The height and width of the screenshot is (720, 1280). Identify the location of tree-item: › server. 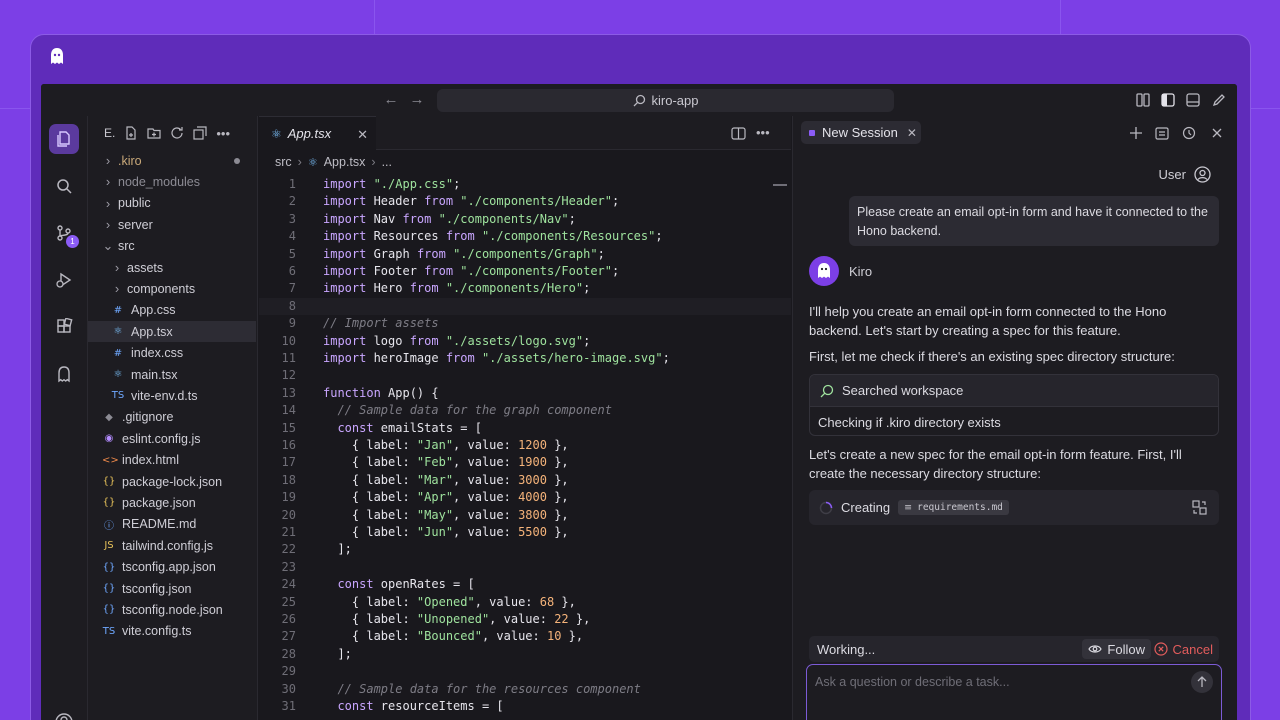
(172, 224).